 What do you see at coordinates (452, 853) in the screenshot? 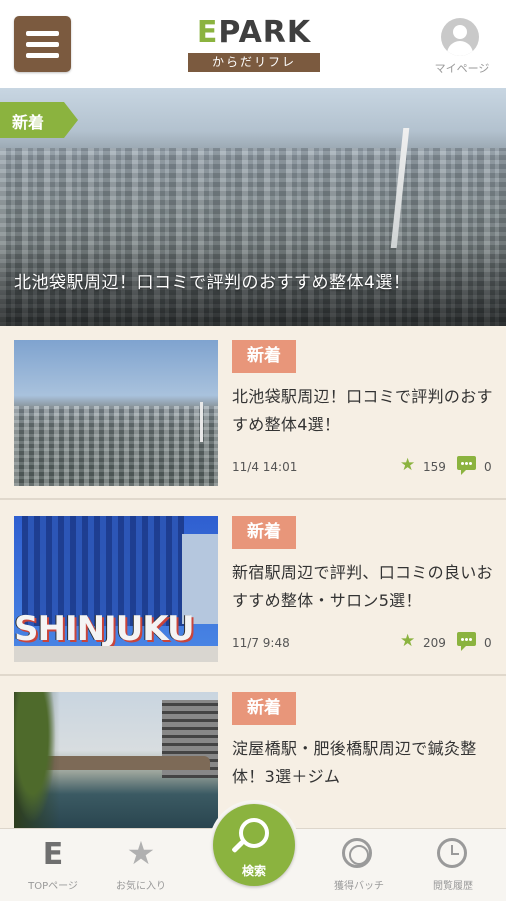
I see `clock-icon` at bounding box center [452, 853].